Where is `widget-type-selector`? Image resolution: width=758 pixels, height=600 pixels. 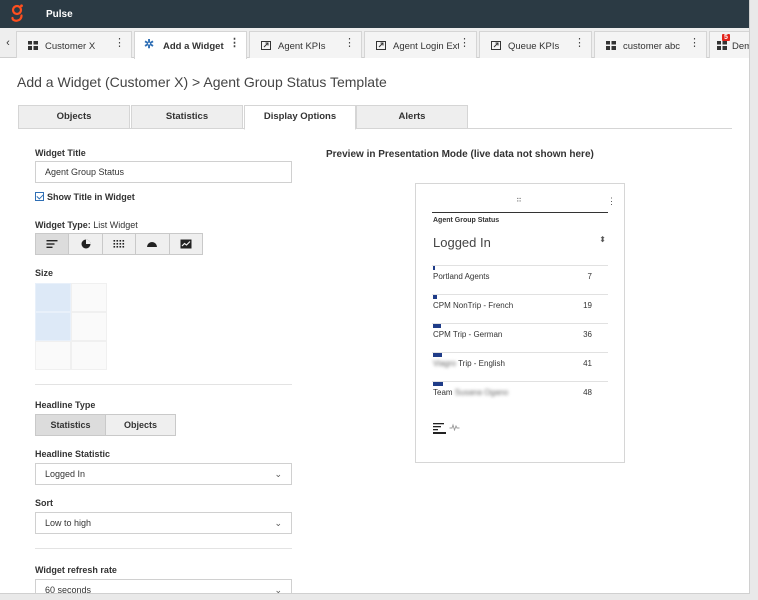 widget-type-selector is located at coordinates (119, 244).